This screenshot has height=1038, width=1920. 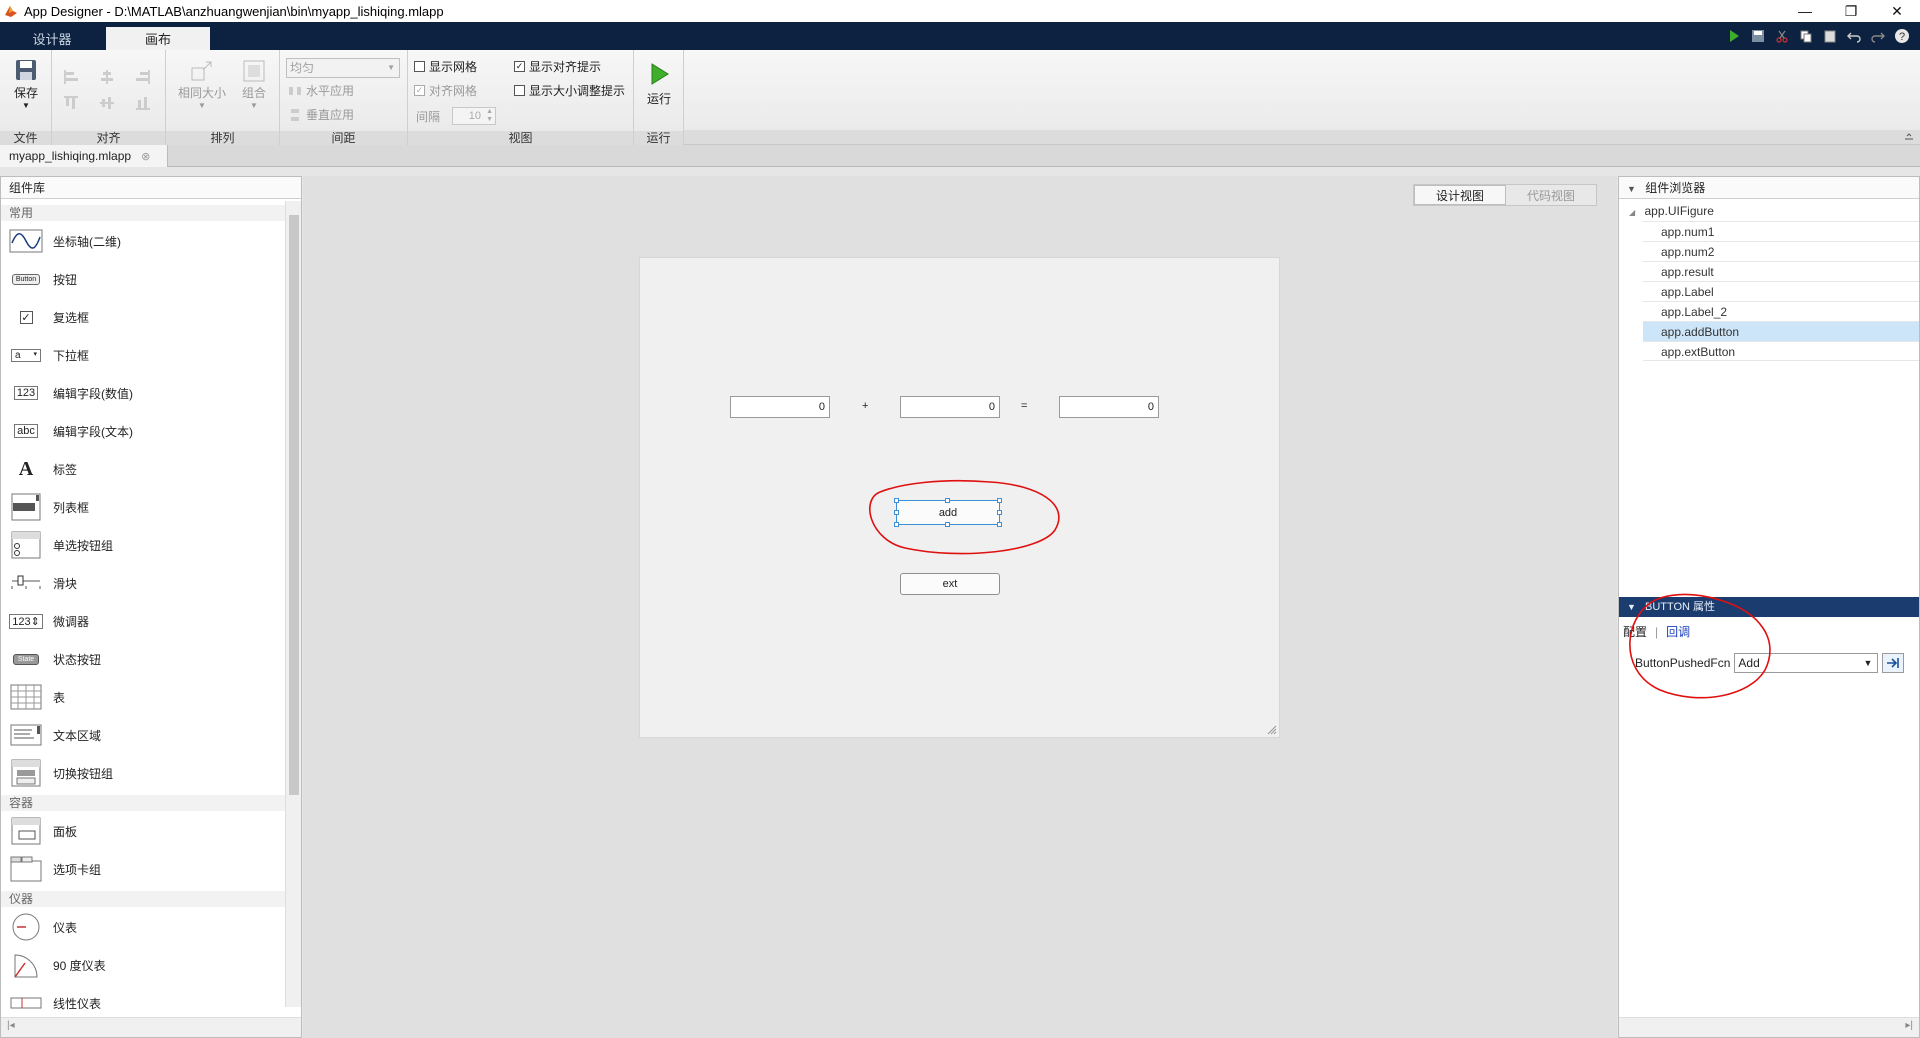 What do you see at coordinates (489, 116) in the screenshot?
I see `spinner-arrows-icon: ▲ ▼` at bounding box center [489, 116].